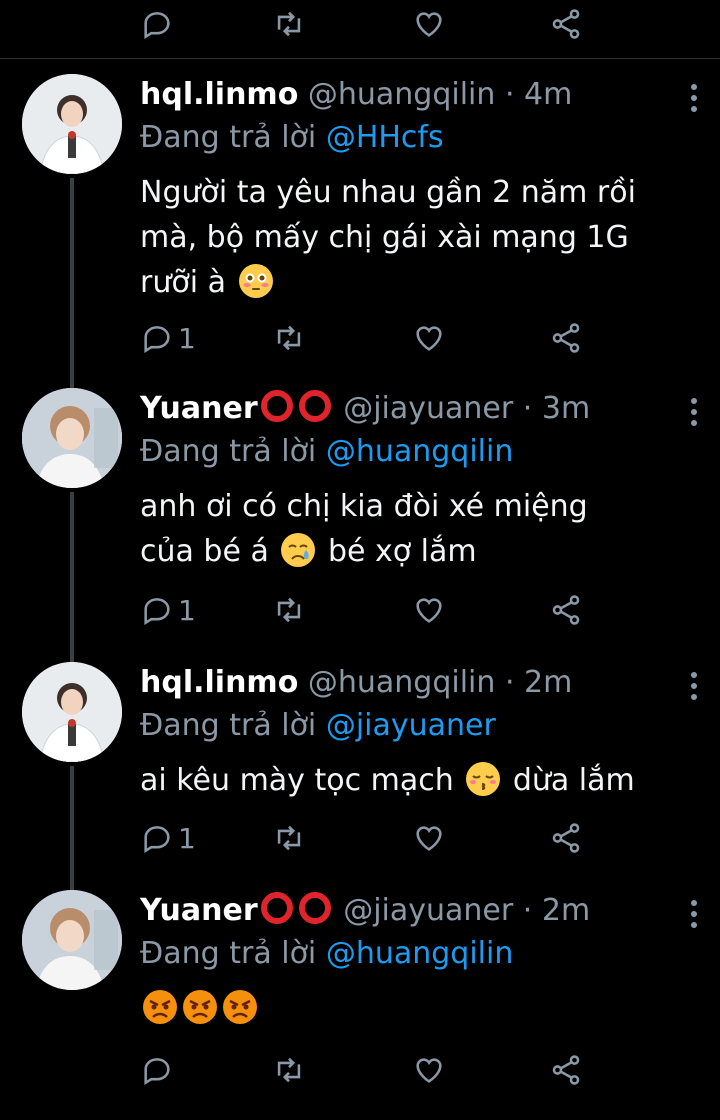 The height and width of the screenshot is (1120, 720). What do you see at coordinates (566, 408) in the screenshot?
I see `timestamp: 3m` at bounding box center [566, 408].